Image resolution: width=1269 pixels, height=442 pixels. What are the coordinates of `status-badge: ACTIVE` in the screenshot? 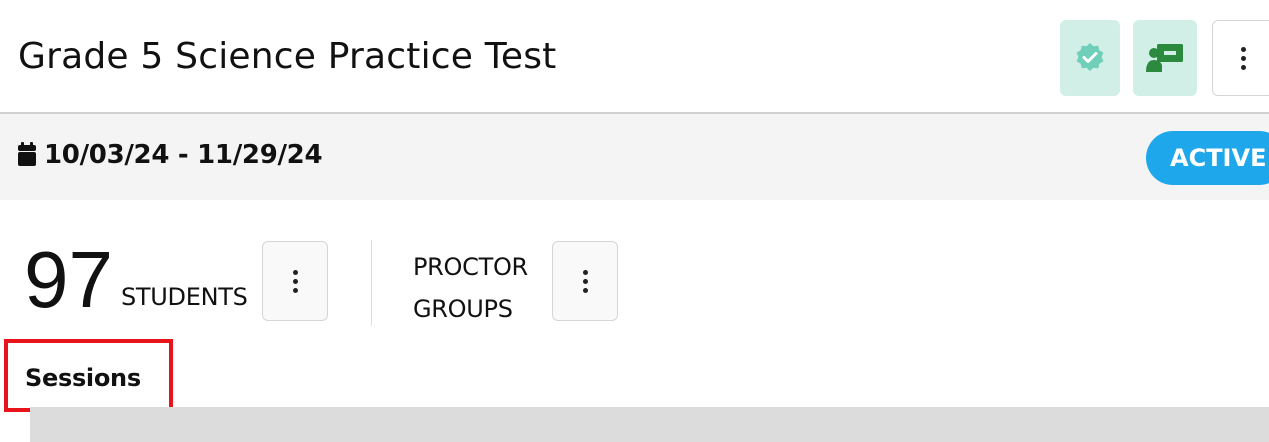 It's located at (1207, 158).